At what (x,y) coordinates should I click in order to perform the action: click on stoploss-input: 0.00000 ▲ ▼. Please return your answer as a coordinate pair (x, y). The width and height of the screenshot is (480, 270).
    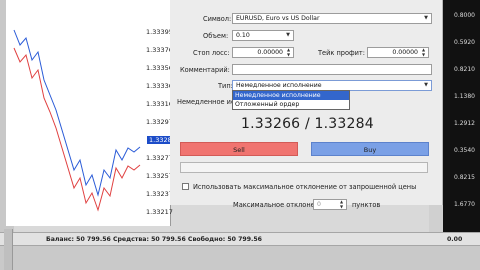
    Looking at the image, I should click on (263, 52).